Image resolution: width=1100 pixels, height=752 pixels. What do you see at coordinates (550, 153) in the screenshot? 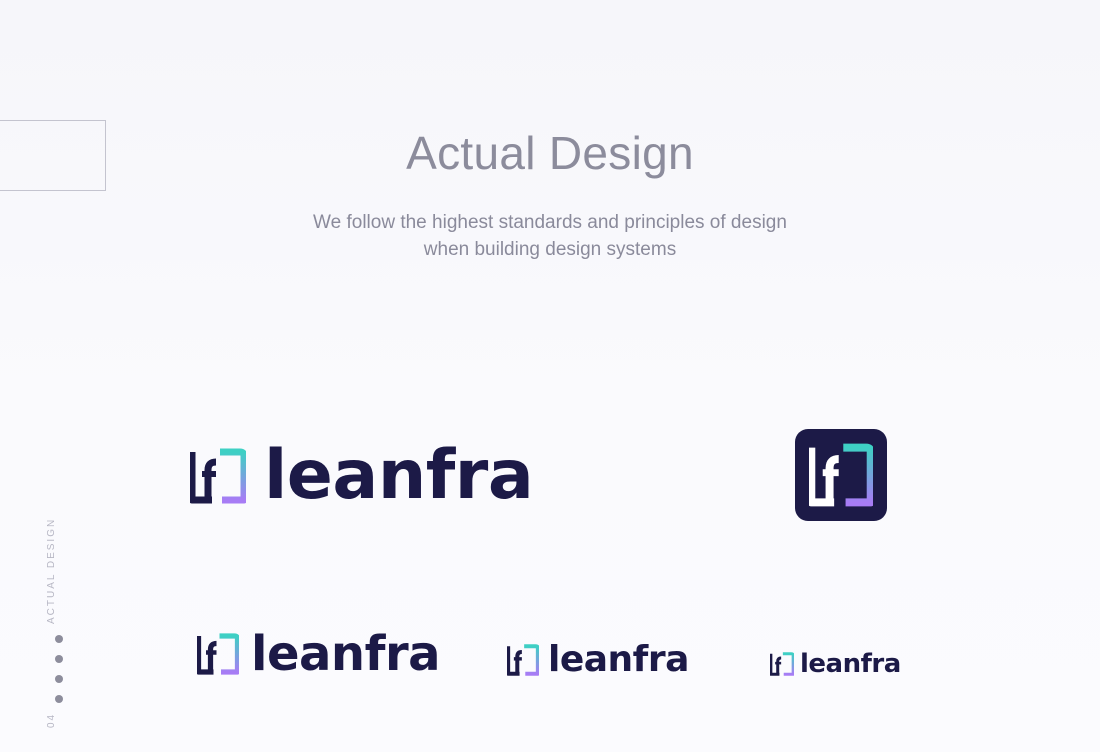
I see `page-title: Actual Design` at bounding box center [550, 153].